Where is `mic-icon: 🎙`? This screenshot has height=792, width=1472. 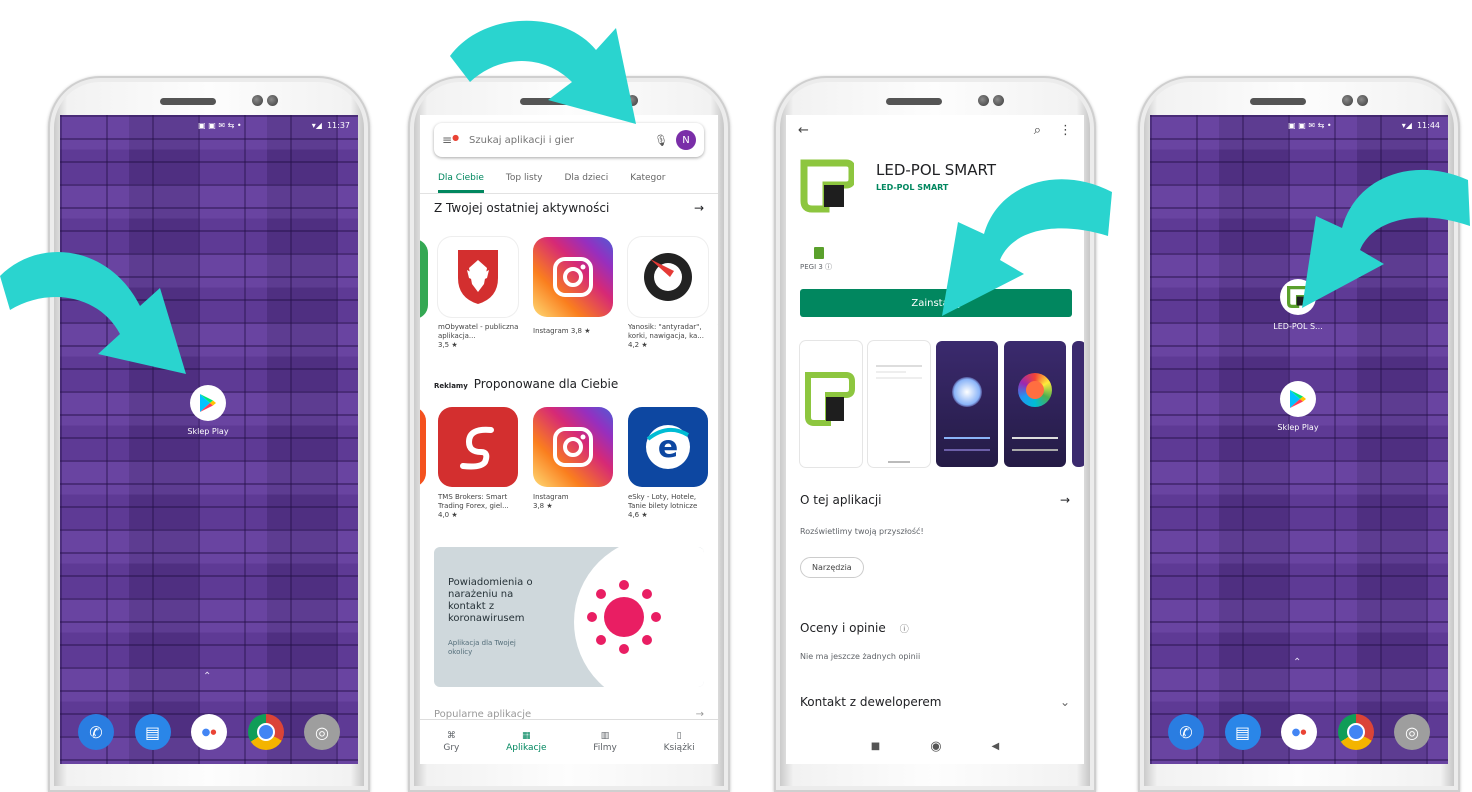 mic-icon: 🎙 is located at coordinates (661, 140).